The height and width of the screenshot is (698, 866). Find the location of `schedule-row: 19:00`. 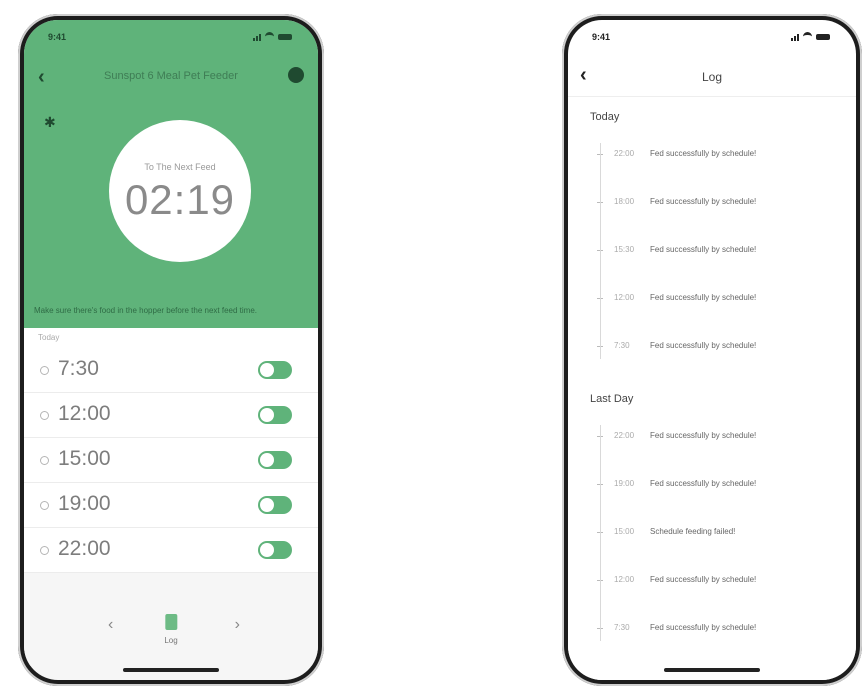

schedule-row: 19:00 is located at coordinates (171, 505).